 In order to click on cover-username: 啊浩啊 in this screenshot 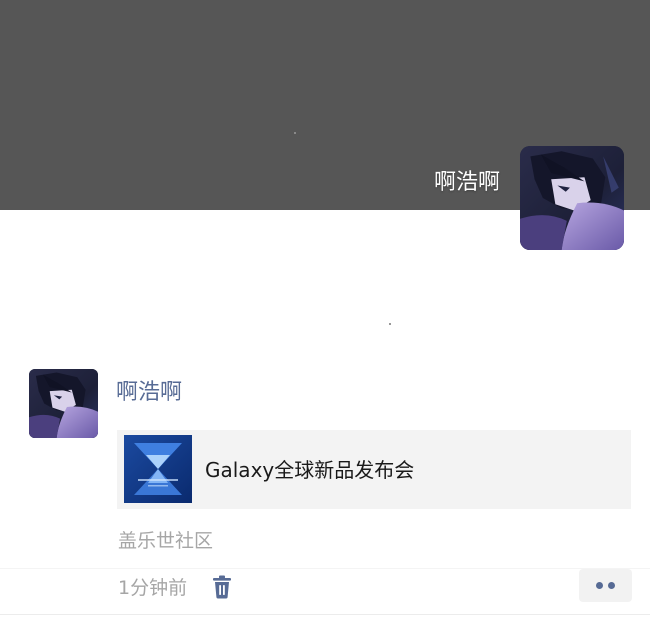, I will do `click(467, 183)`.